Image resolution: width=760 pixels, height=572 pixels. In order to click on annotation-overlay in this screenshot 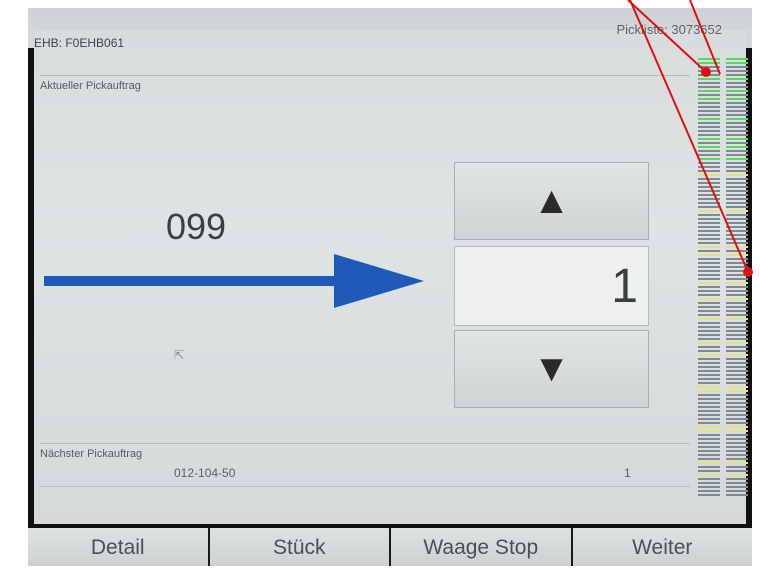, I will do `click(690, 138)`.